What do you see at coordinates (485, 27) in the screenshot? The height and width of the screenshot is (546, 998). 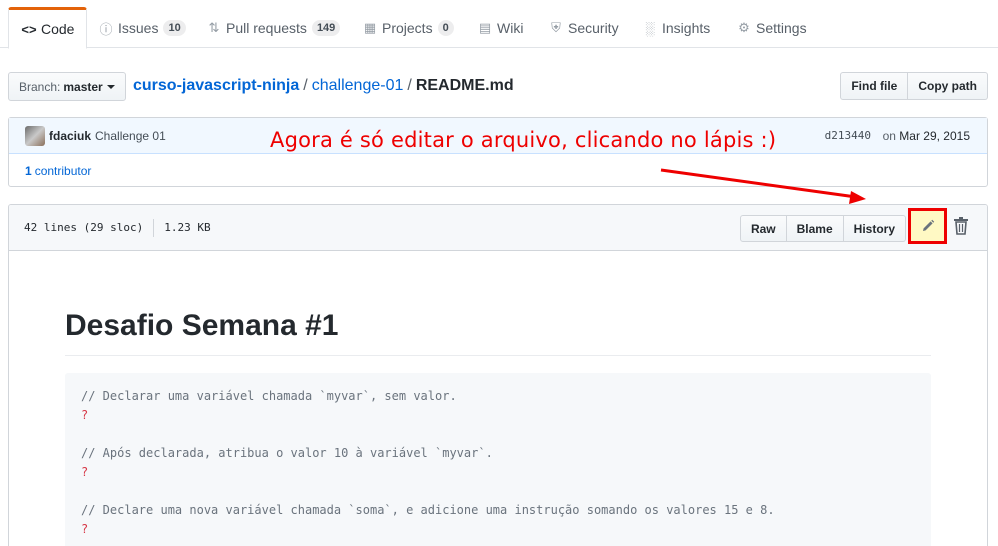 I see `book-icon: ▤` at bounding box center [485, 27].